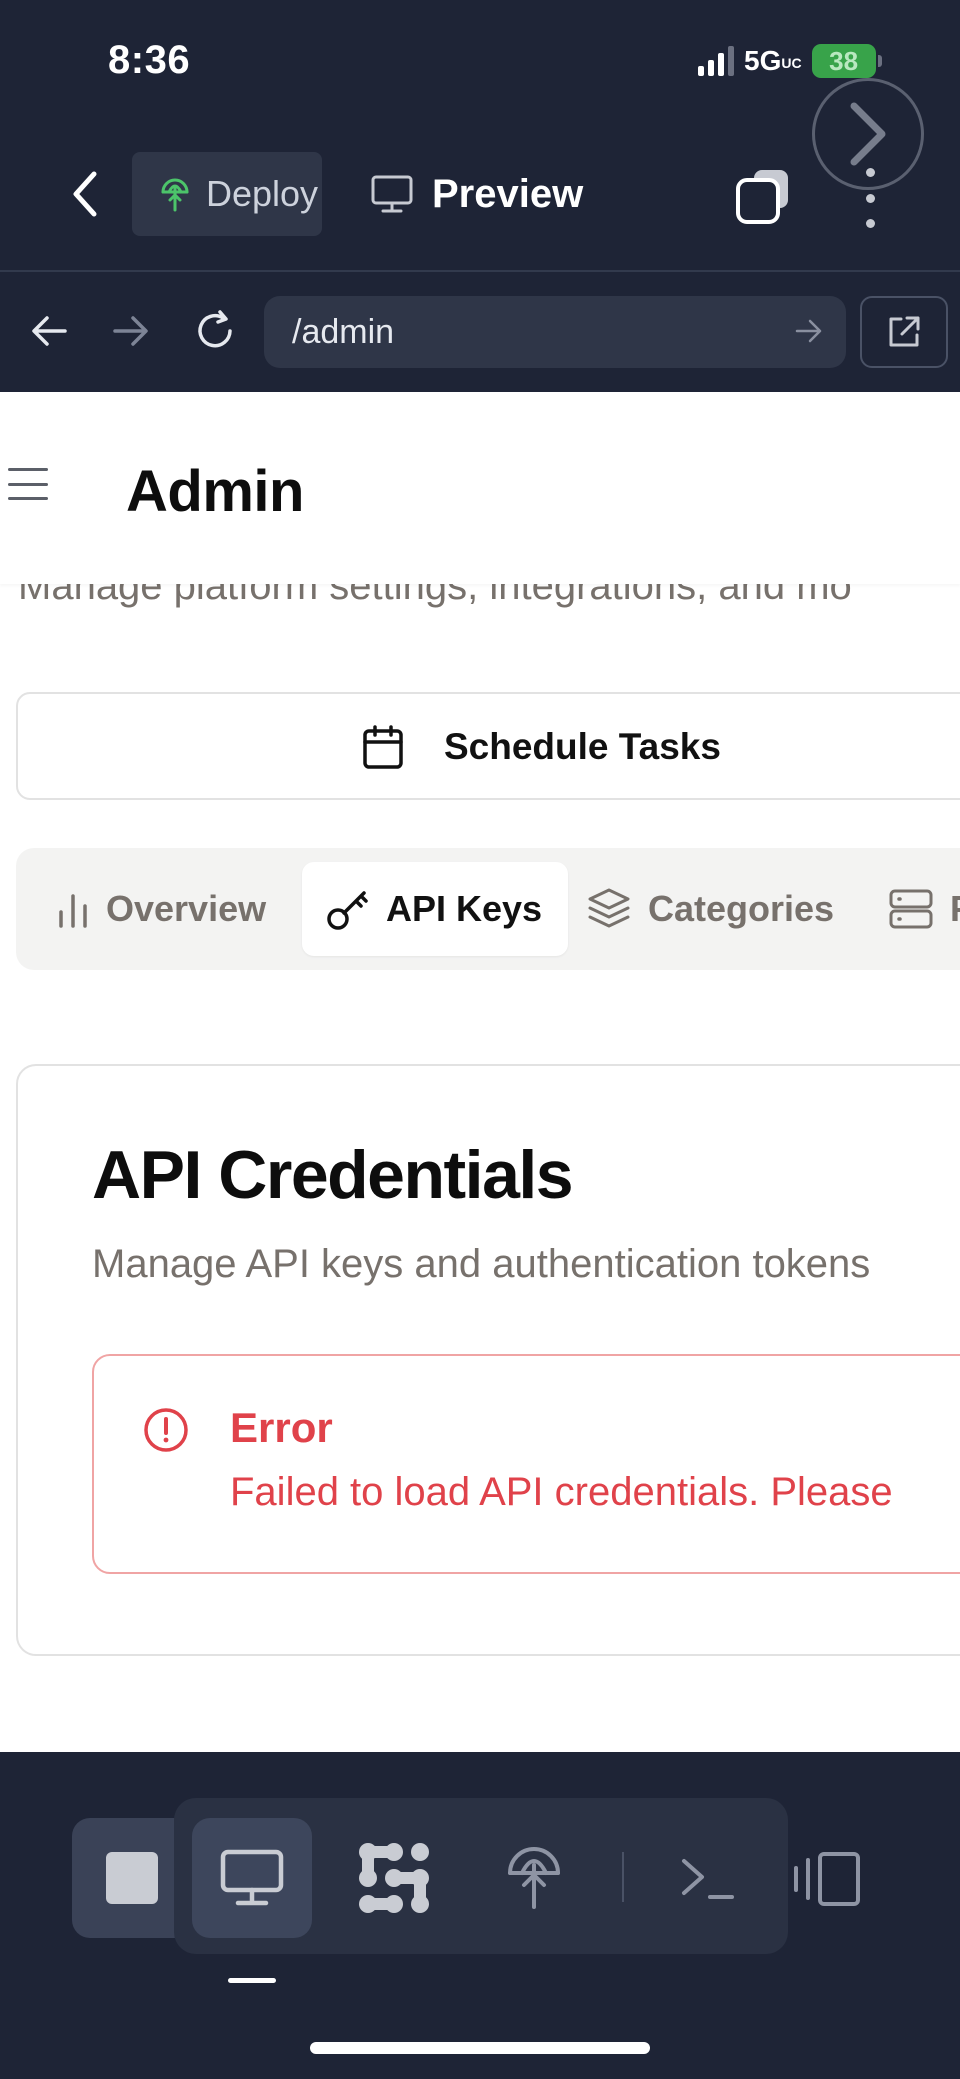  I want to click on alert-title: Error, so click(281, 1427).